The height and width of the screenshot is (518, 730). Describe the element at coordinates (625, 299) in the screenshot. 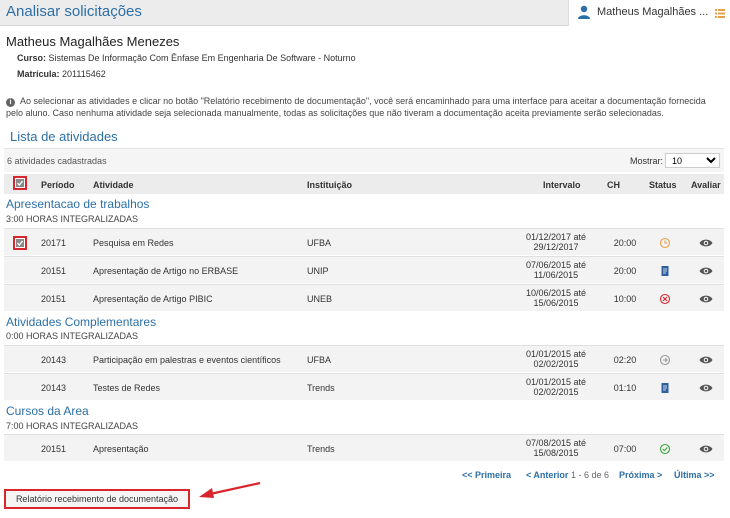

I see `row-hours: 10:00` at that location.